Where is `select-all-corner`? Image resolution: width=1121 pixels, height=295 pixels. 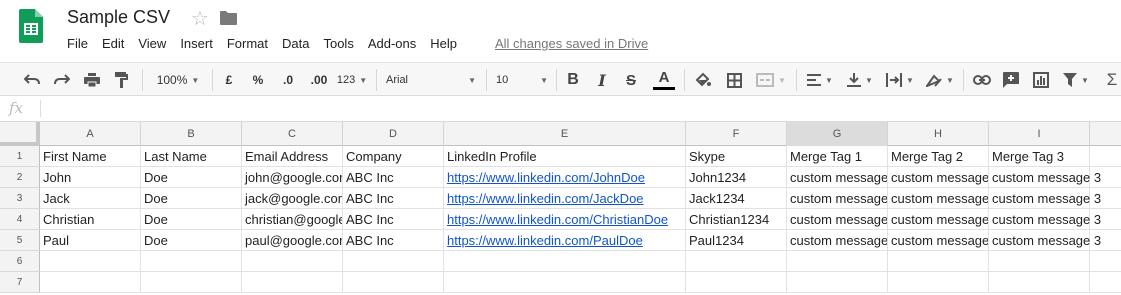
select-all-corner is located at coordinates (20, 134).